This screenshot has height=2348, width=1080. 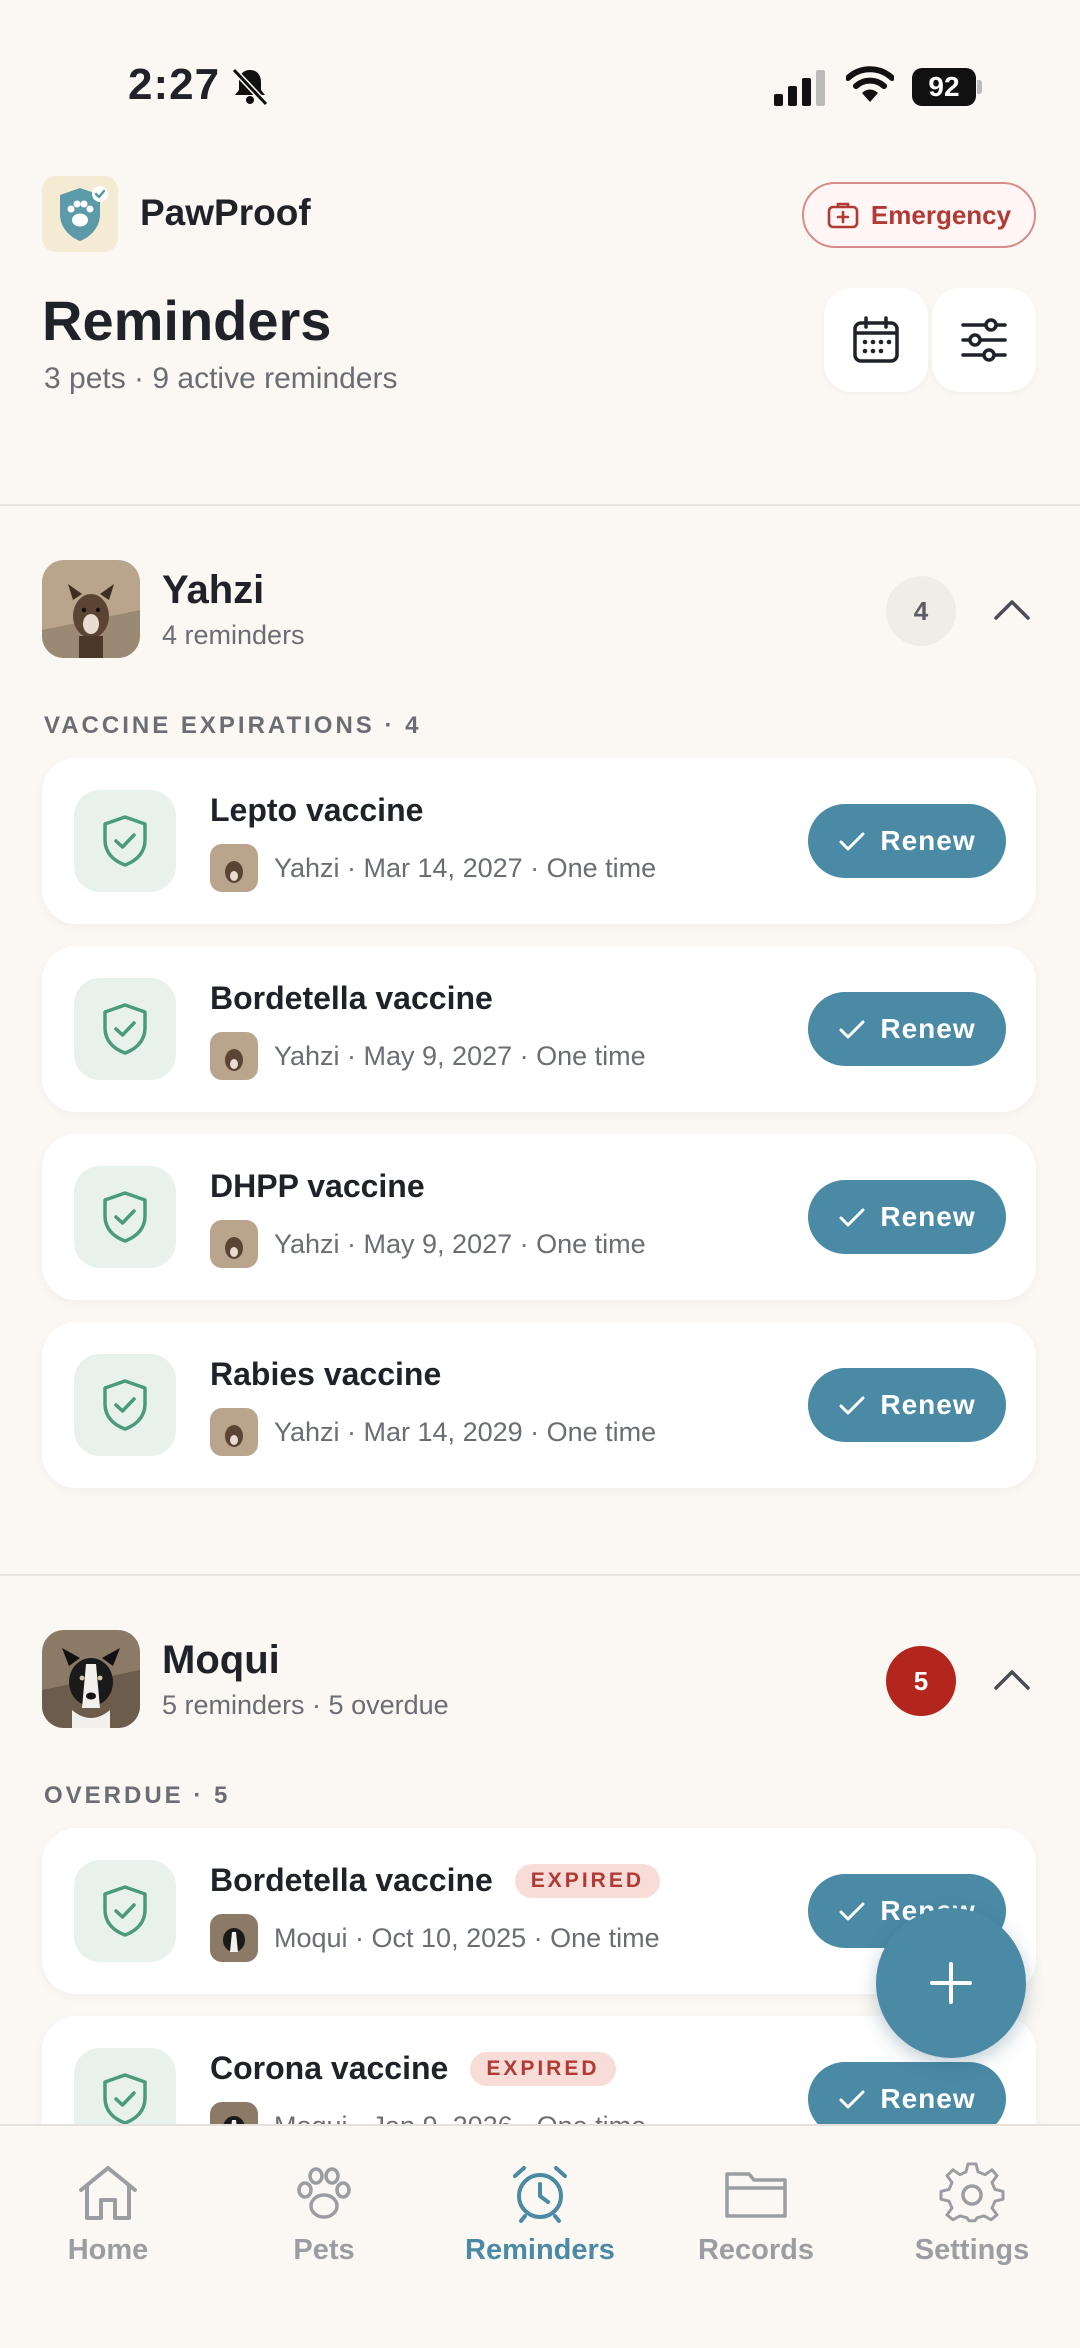 I want to click on pet-name: Moqui, so click(x=221, y=1660).